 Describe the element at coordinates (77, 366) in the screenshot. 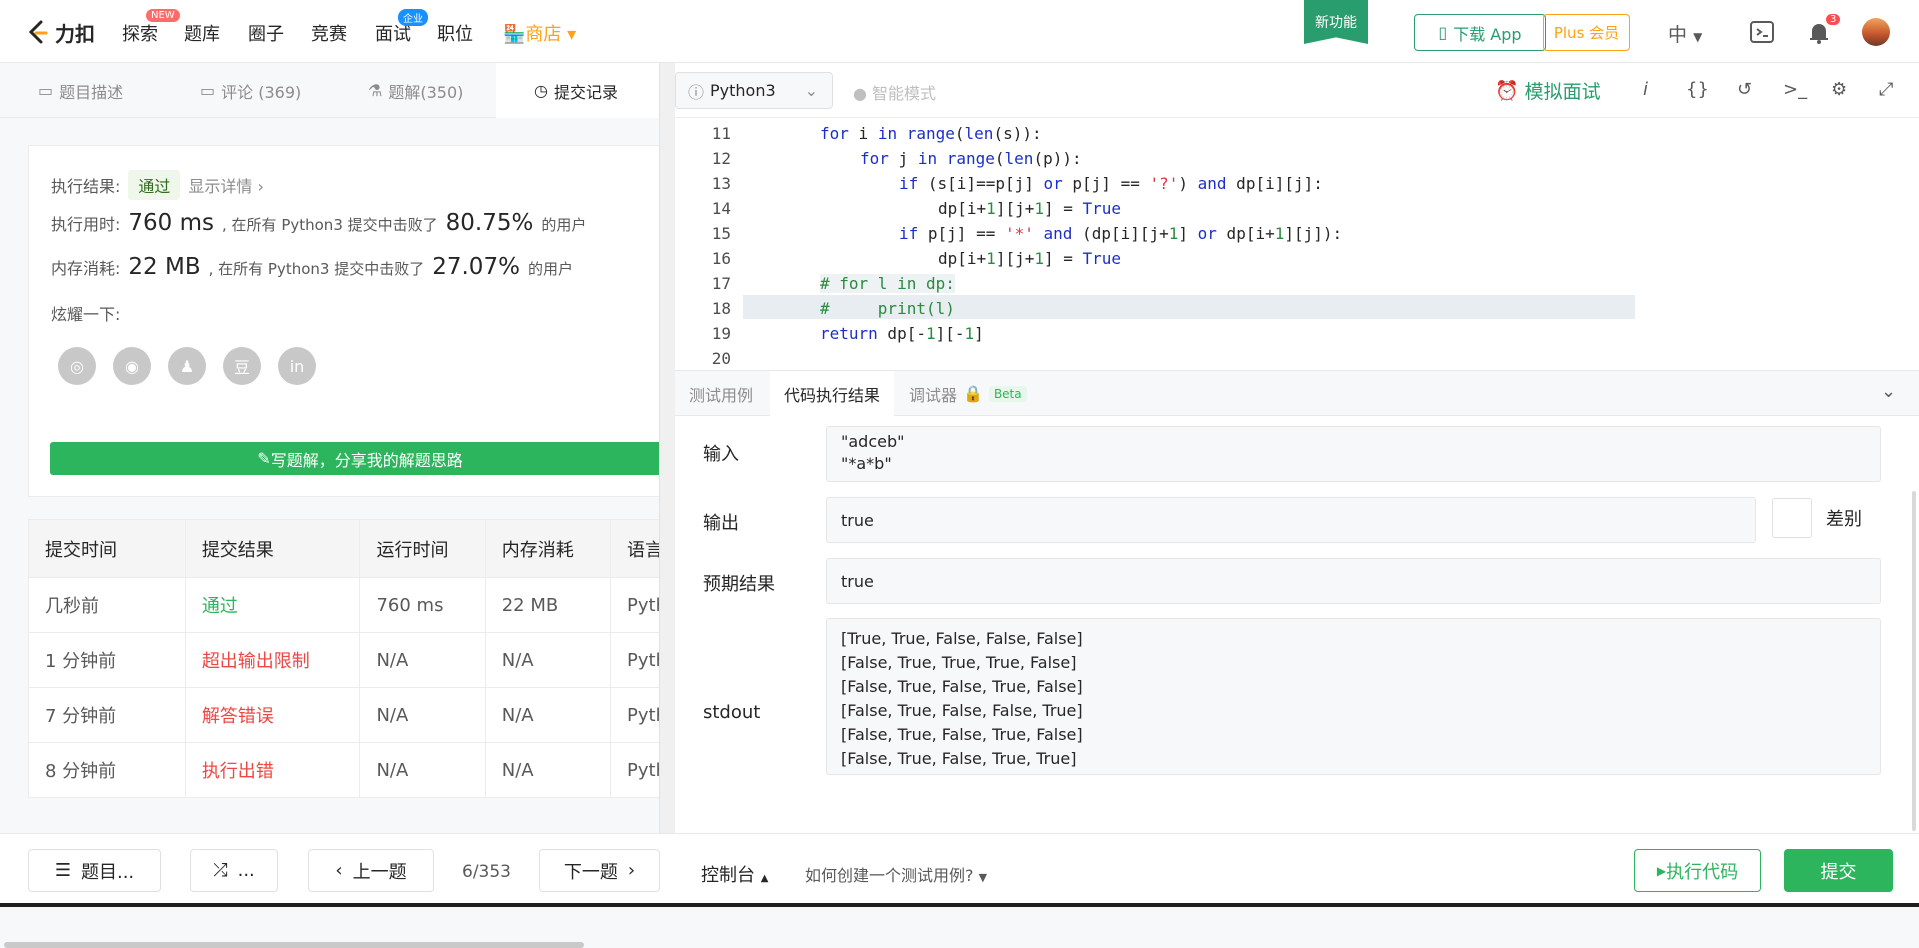

I see `wechat-icon: ◎` at that location.